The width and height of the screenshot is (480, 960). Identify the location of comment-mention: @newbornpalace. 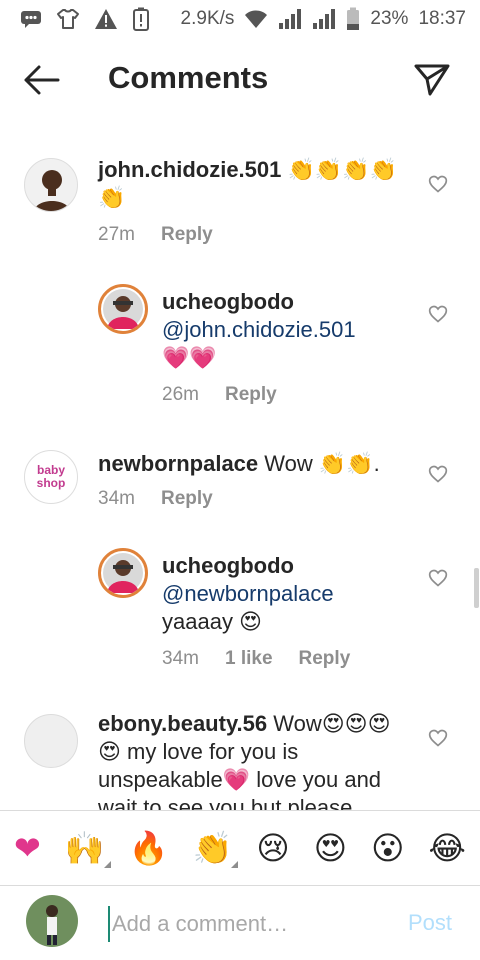
(287, 594).